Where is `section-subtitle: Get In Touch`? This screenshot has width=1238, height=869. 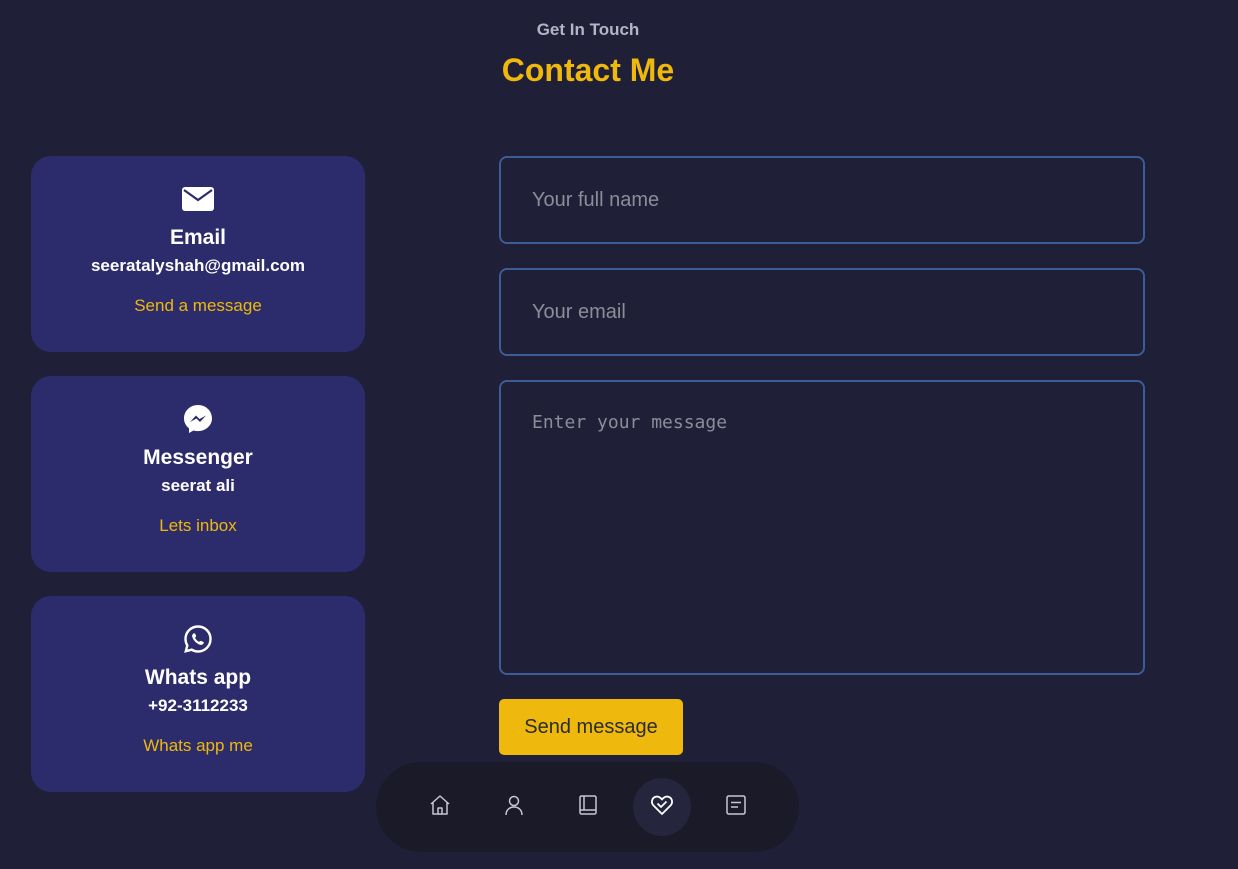
section-subtitle: Get In Touch is located at coordinates (588, 29).